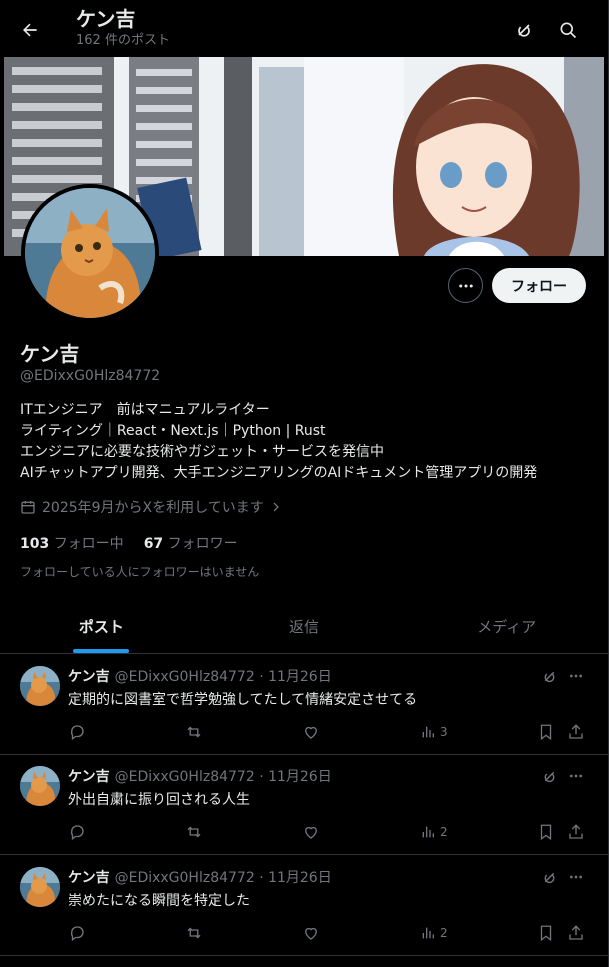 This screenshot has height=967, width=609. Describe the element at coordinates (276, 507) in the screenshot. I see `chevron-right-icon` at that location.